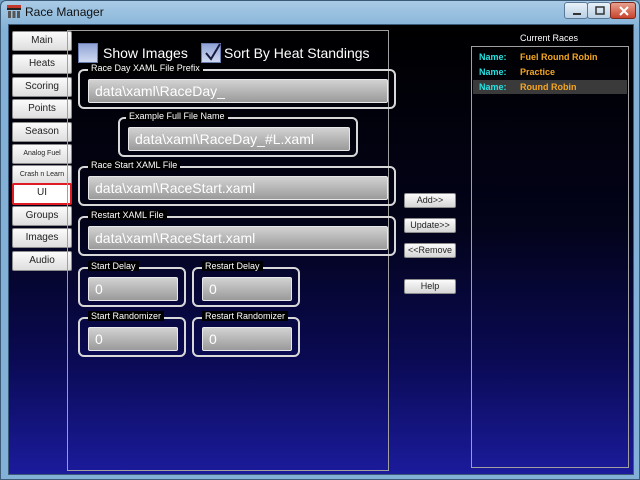 This screenshot has height=480, width=640. I want to click on show-images-checkbox, so click(88, 53).